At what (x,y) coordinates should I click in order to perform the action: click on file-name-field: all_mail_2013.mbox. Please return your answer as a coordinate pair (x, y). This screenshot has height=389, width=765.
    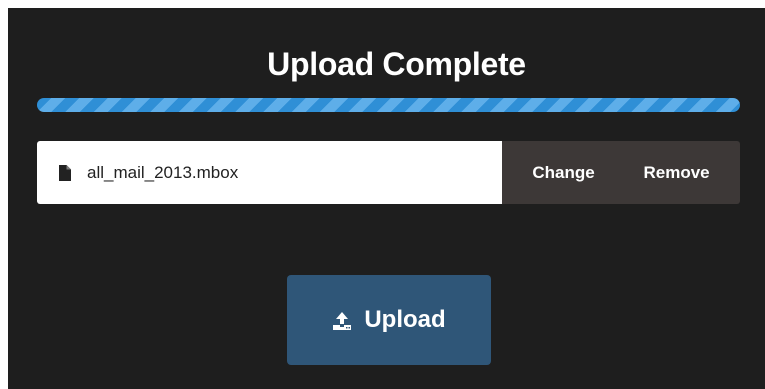
    Looking at the image, I should click on (269, 172).